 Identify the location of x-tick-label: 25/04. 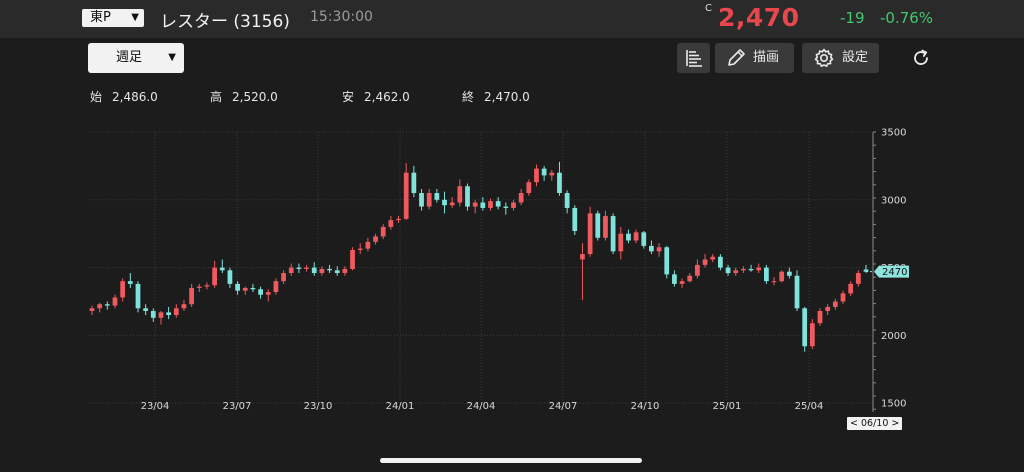
(809, 406).